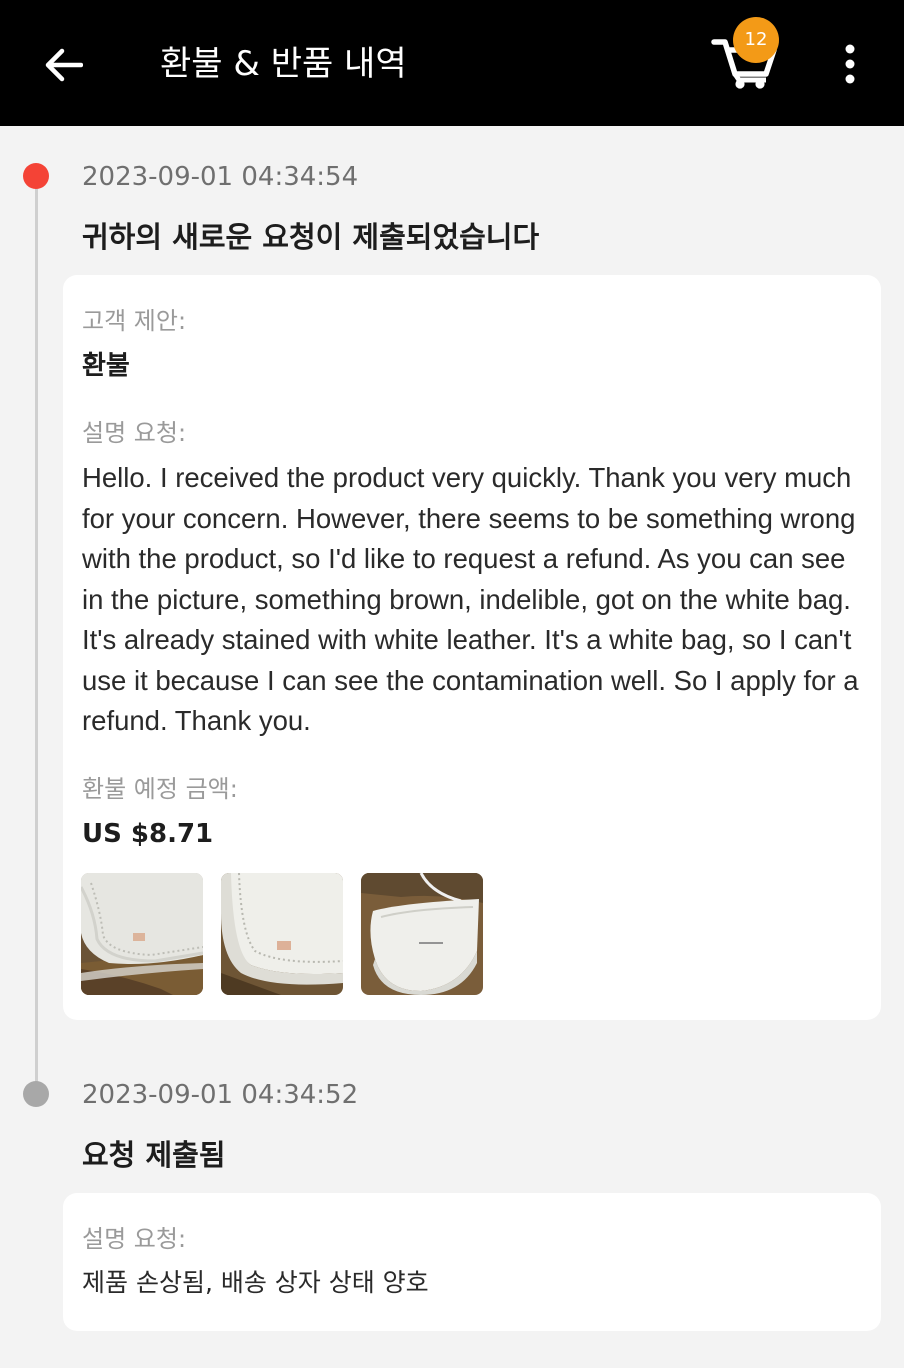 The image size is (904, 1368). Describe the element at coordinates (220, 1095) in the screenshot. I see `event-timestamp: 2023-09-01 04:34:52` at that location.